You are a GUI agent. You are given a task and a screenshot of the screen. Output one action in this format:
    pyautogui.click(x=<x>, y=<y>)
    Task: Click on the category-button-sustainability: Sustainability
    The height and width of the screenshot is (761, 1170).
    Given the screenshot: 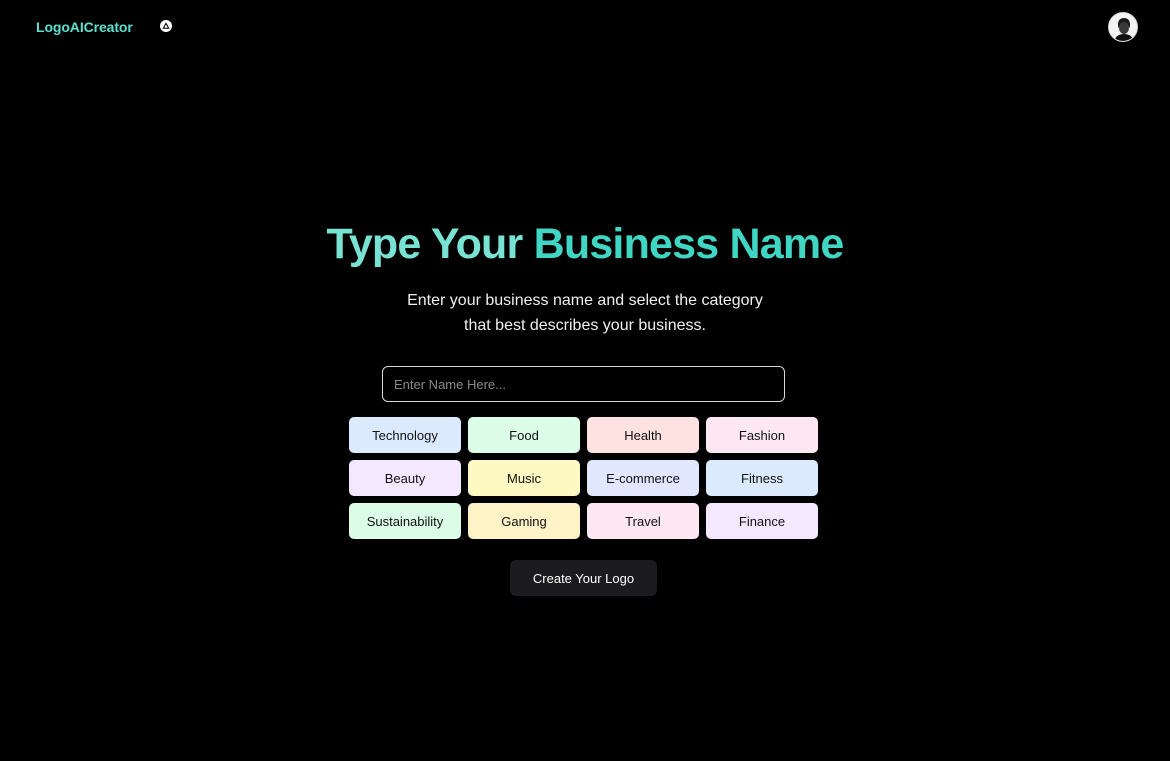 What is the action you would take?
    pyautogui.click(x=405, y=521)
    